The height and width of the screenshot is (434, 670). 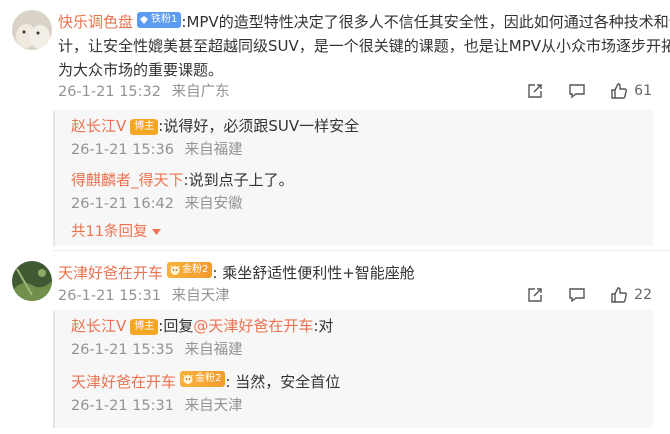 I want to click on comment-meta: 26-1-21 15:32 来自广东, so click(x=144, y=92).